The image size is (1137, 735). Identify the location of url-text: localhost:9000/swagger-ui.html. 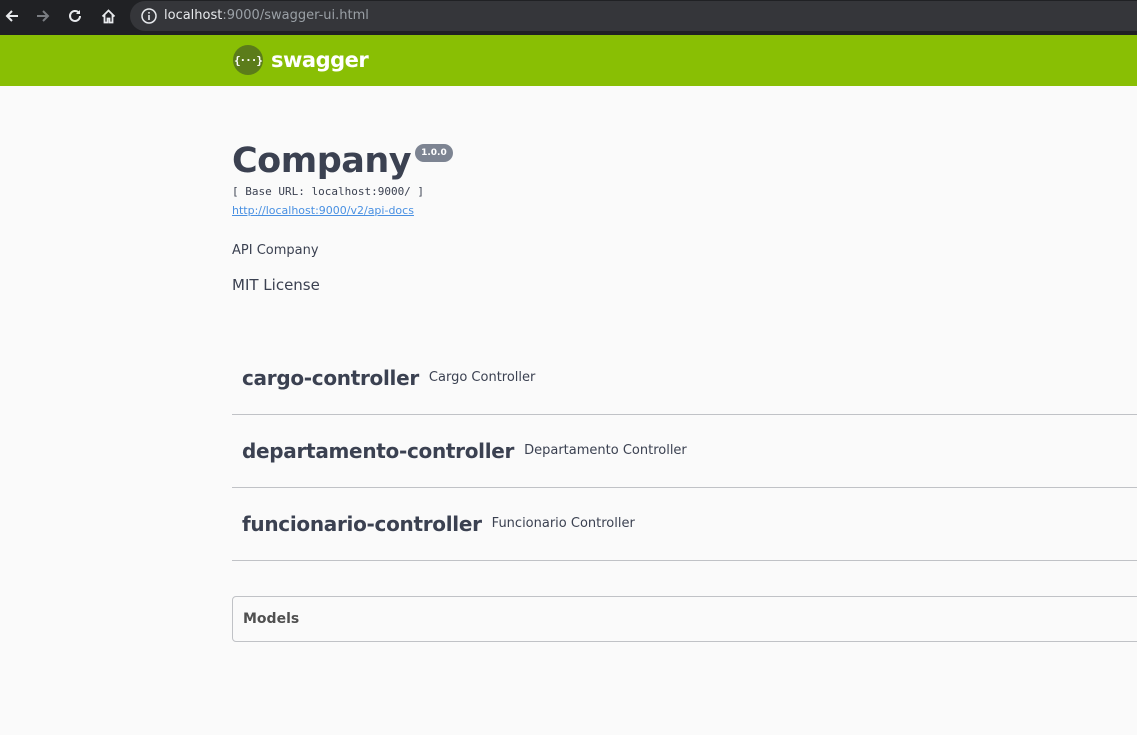
(266, 16).